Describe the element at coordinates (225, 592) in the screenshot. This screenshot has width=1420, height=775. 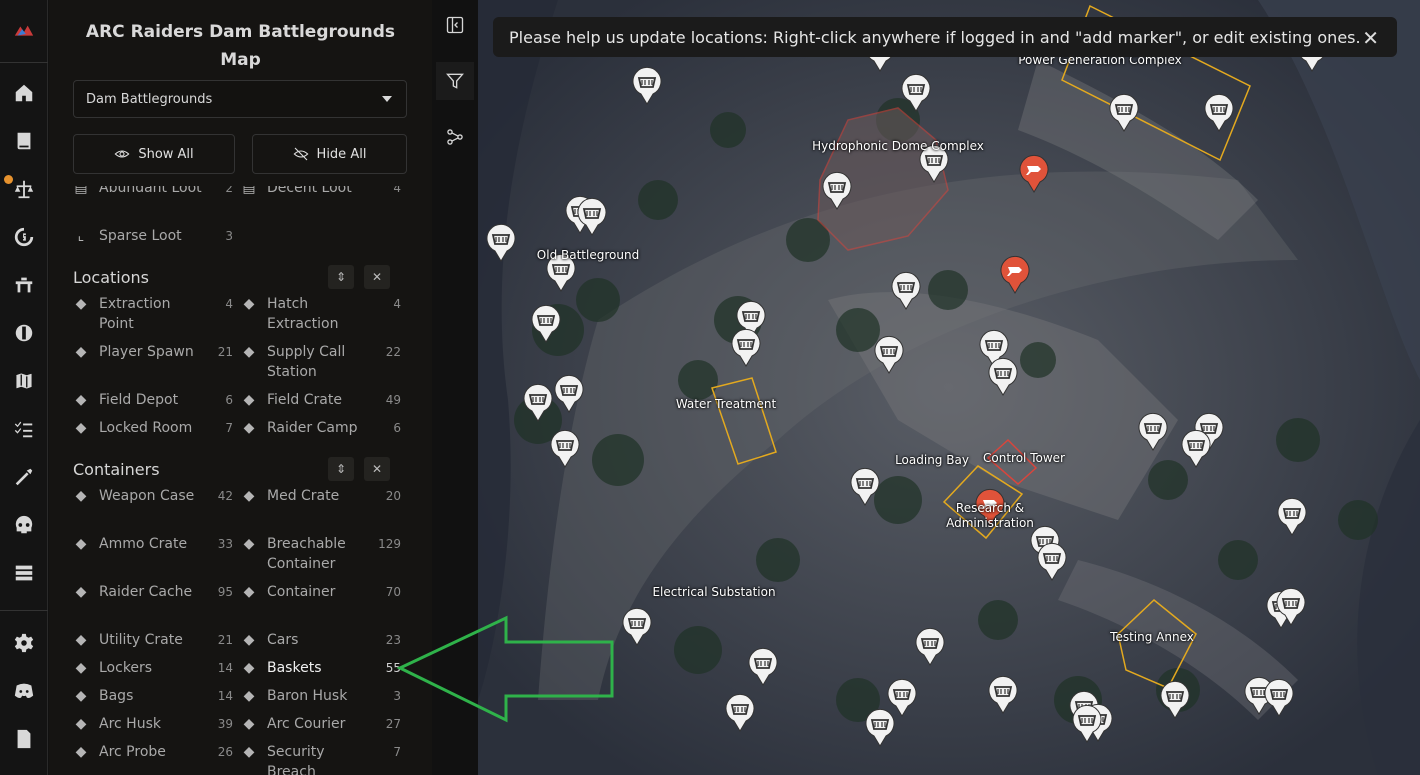
I see `filter-item-count: 95` at that location.